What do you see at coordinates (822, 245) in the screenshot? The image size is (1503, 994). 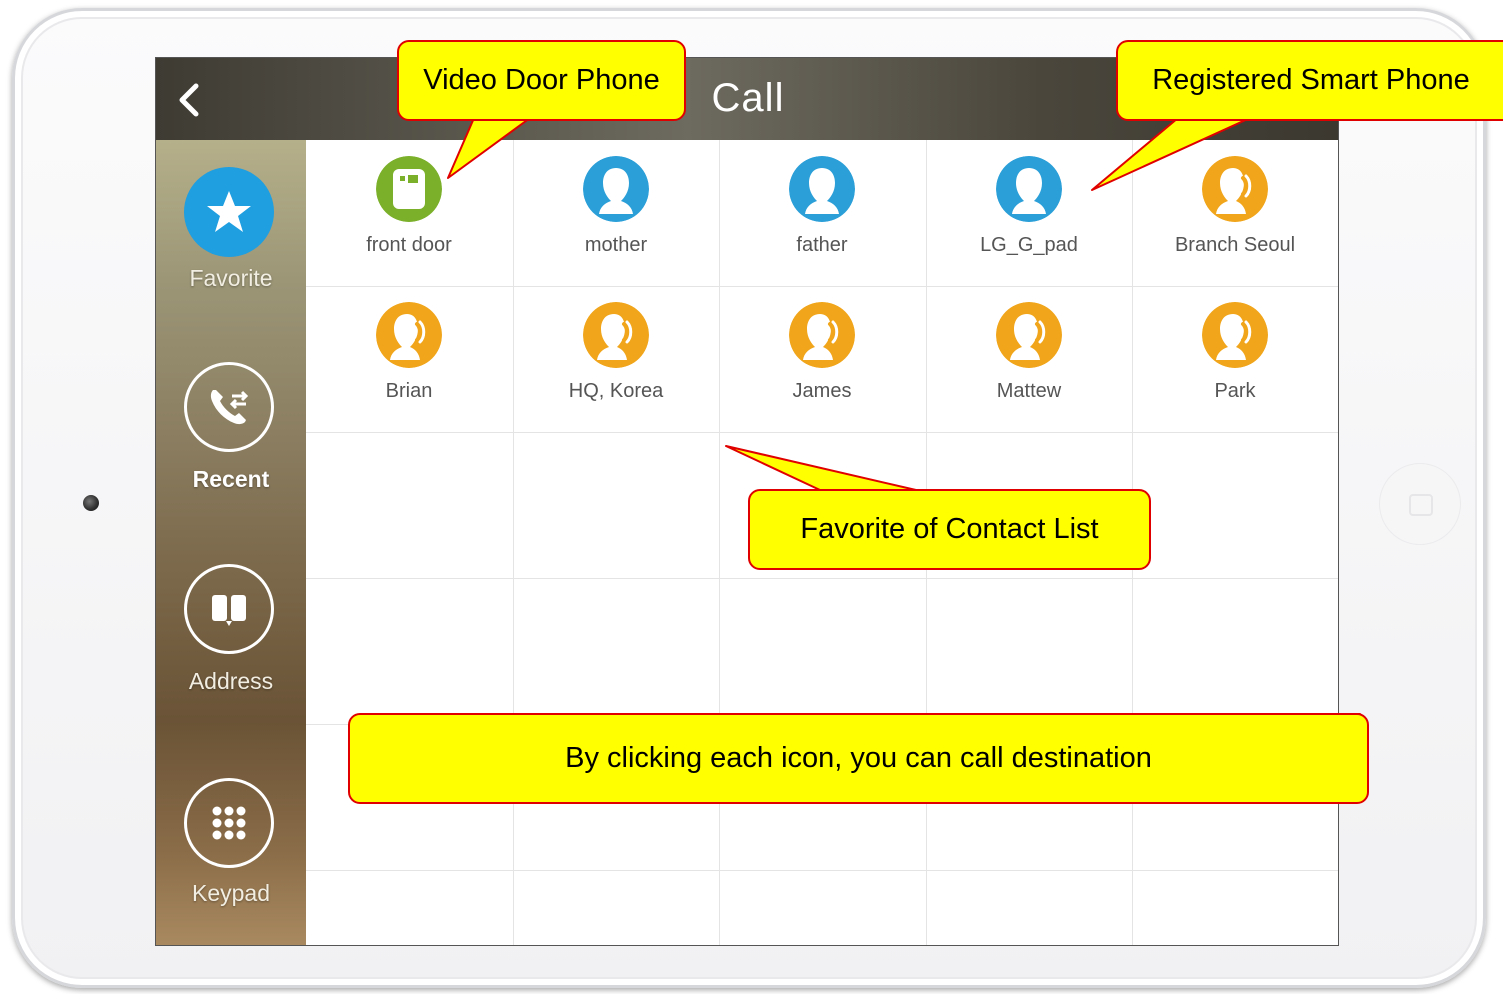 I see `contact-name: father` at bounding box center [822, 245].